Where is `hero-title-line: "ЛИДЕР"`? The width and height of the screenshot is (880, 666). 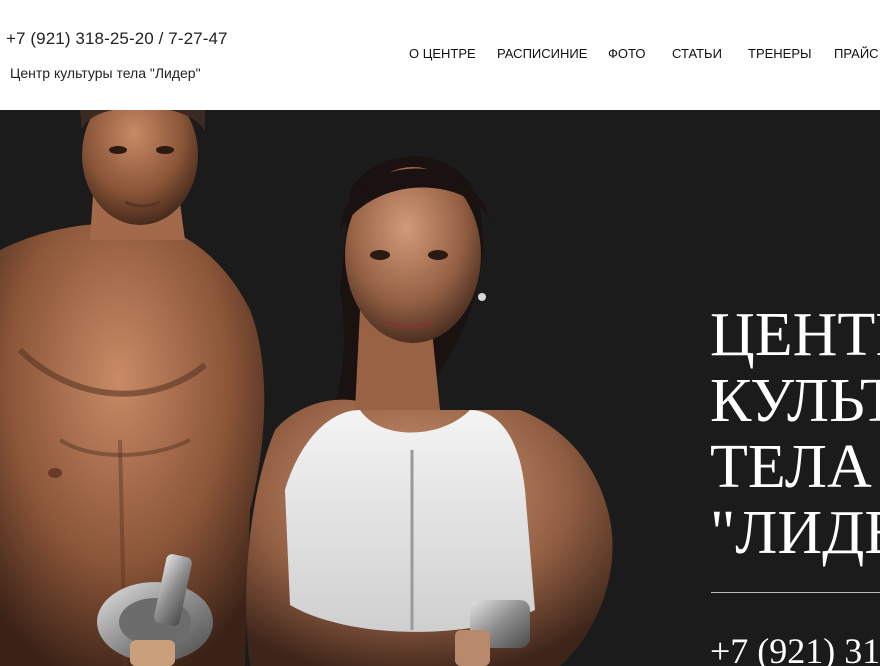
hero-title-line: "ЛИДЕР" is located at coordinates (795, 533).